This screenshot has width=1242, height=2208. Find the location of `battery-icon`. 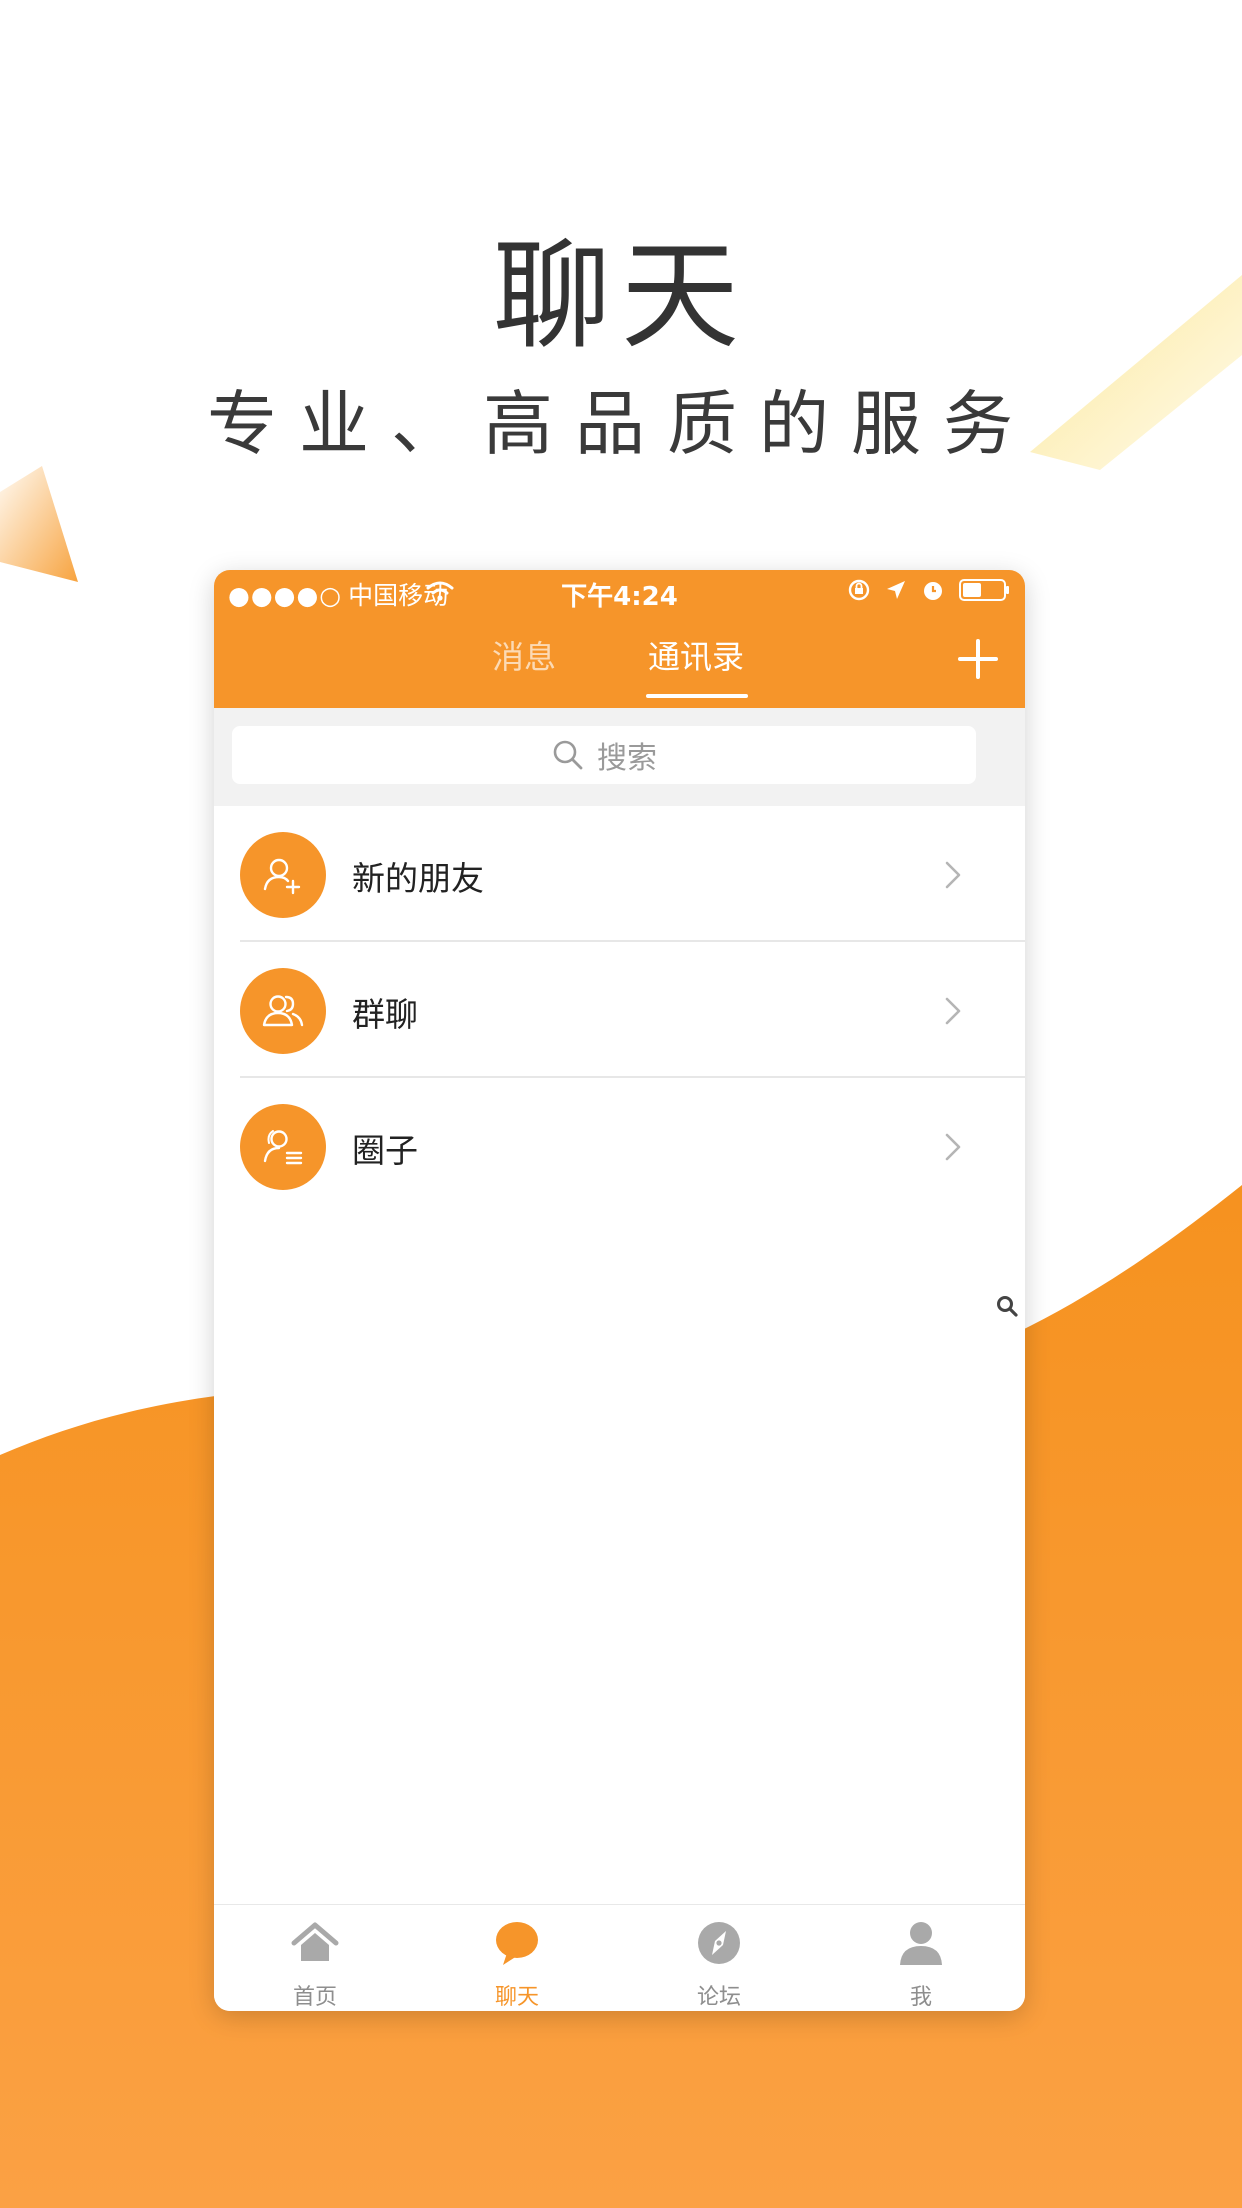

battery-icon is located at coordinates (984, 590).